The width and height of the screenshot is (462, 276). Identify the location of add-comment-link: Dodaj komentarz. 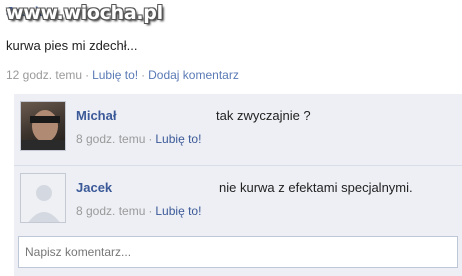
(193, 75).